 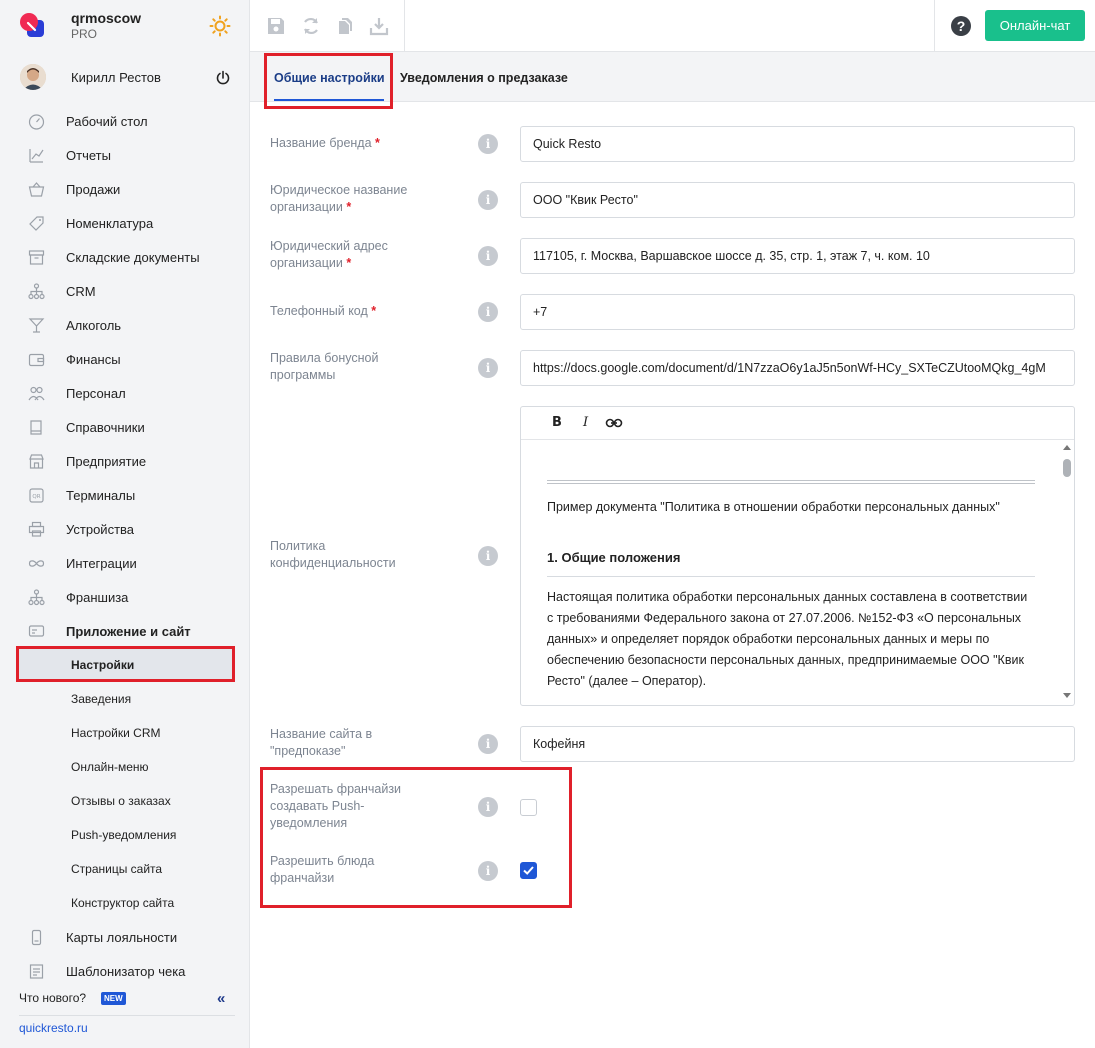 What do you see at coordinates (672, 26) in the screenshot?
I see `toolbar: ? Онлайн-чат` at bounding box center [672, 26].